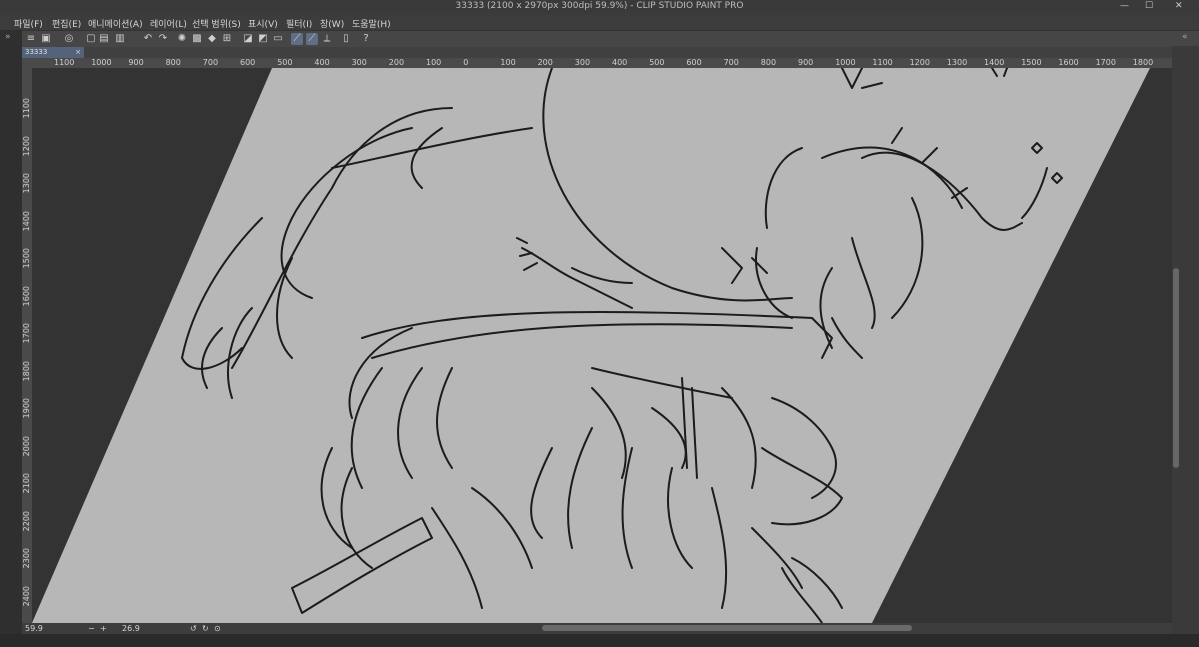  Describe the element at coordinates (46, 39) in the screenshot. I see `new-file-icon: ▣` at that location.